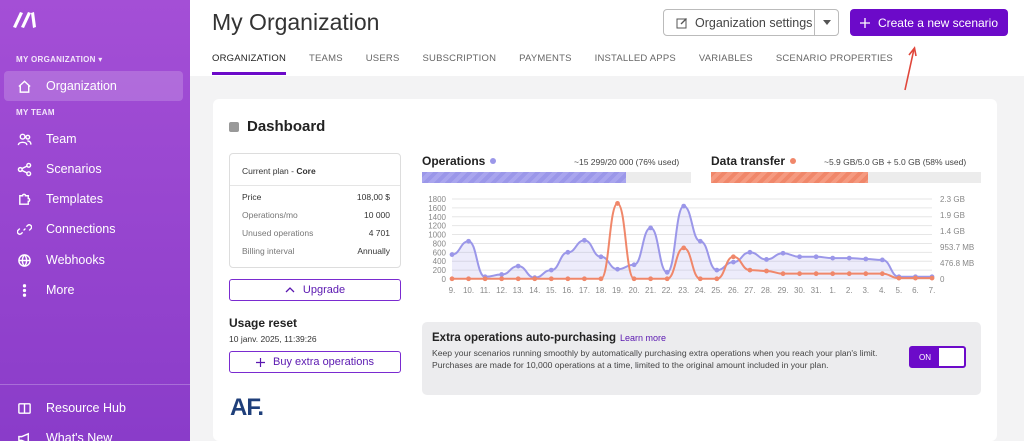 This screenshot has height=441, width=1024. What do you see at coordinates (440, 261) in the screenshot?
I see `y-left-tick-label: 400` at bounding box center [440, 261].